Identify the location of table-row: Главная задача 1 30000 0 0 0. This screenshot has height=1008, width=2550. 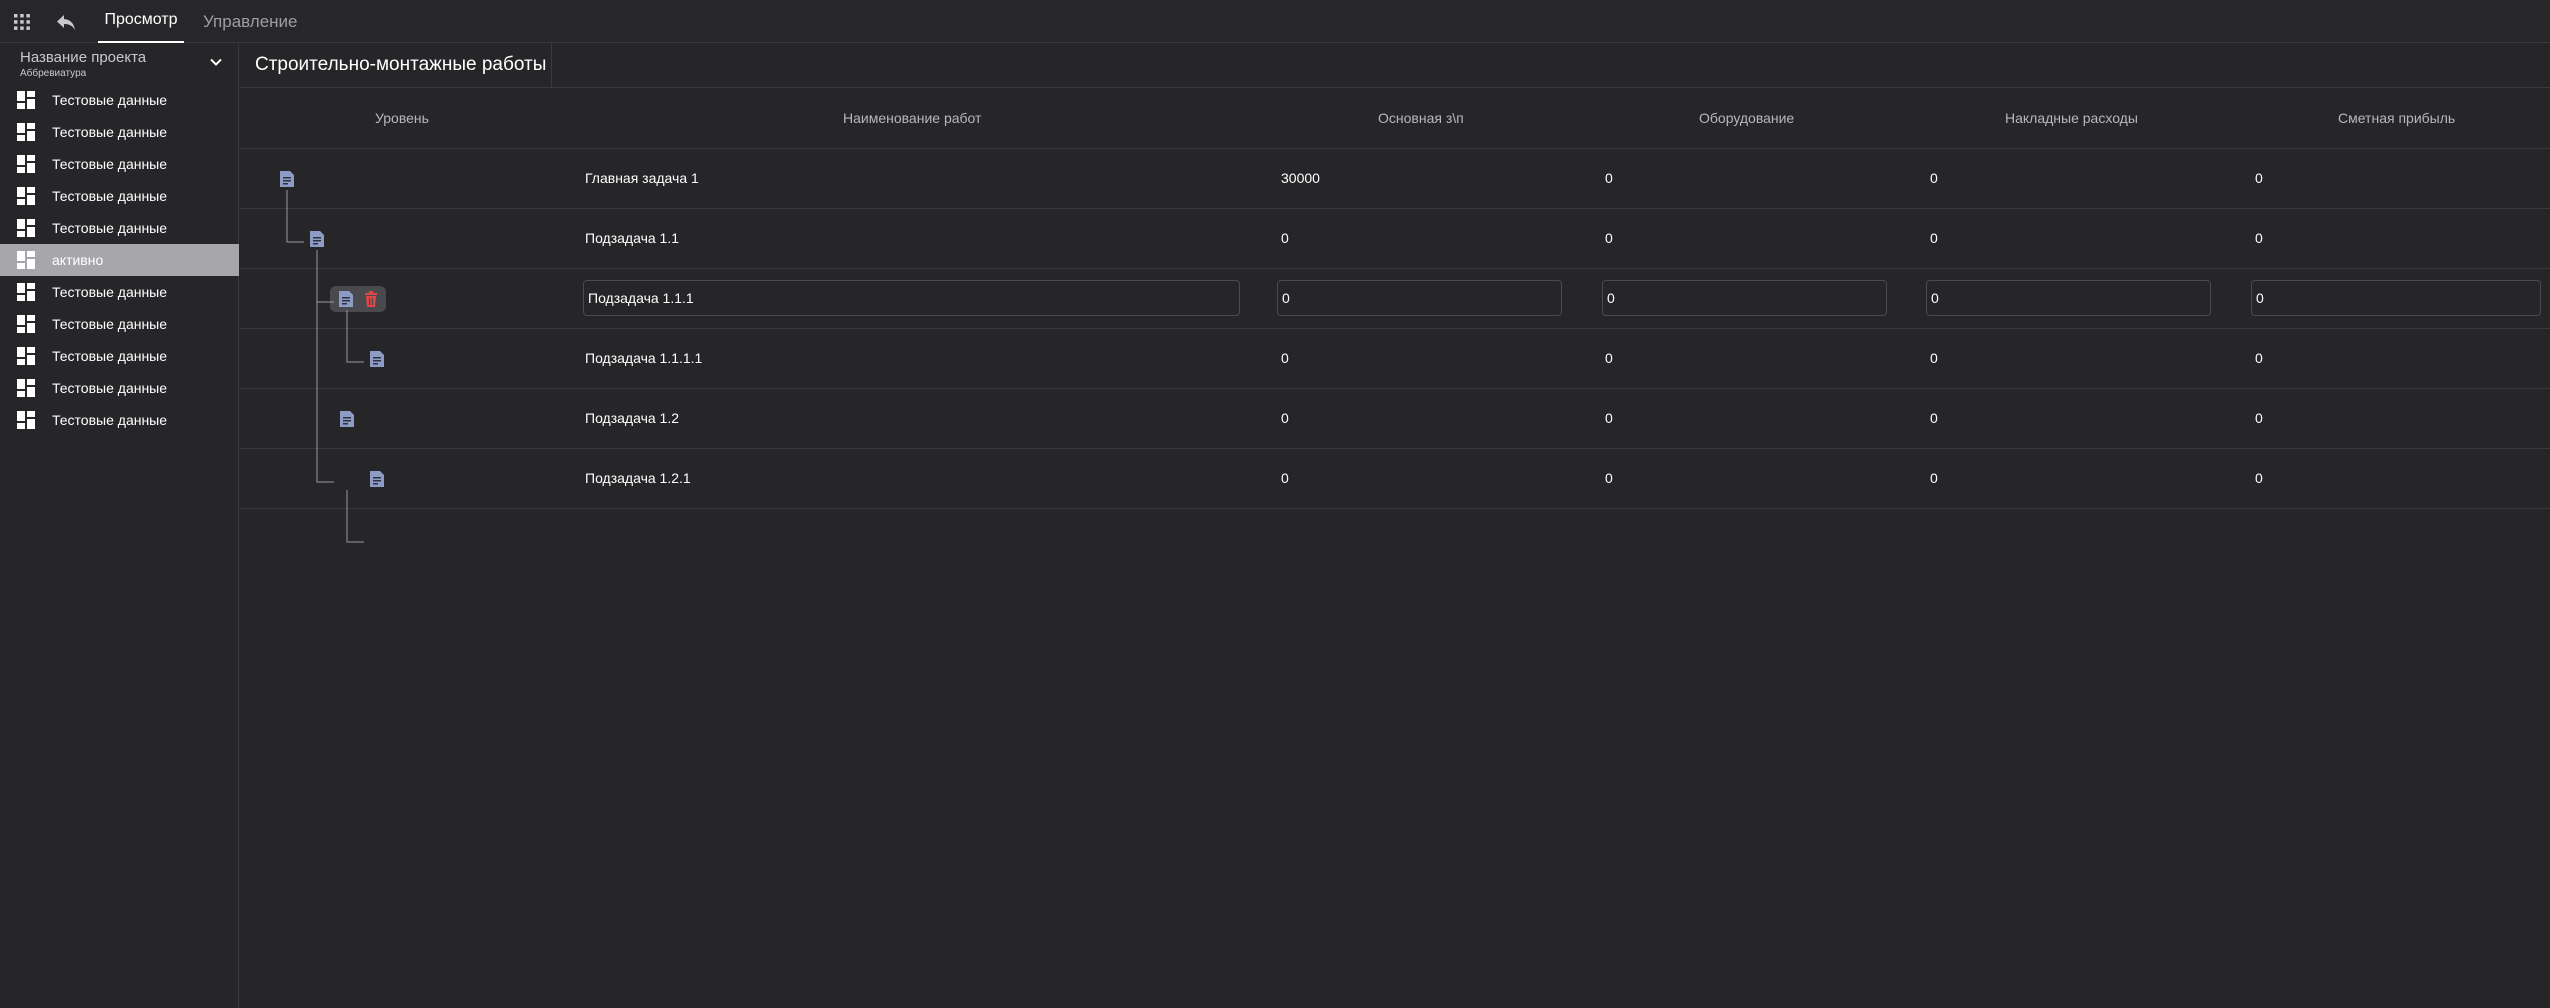
(1395, 179).